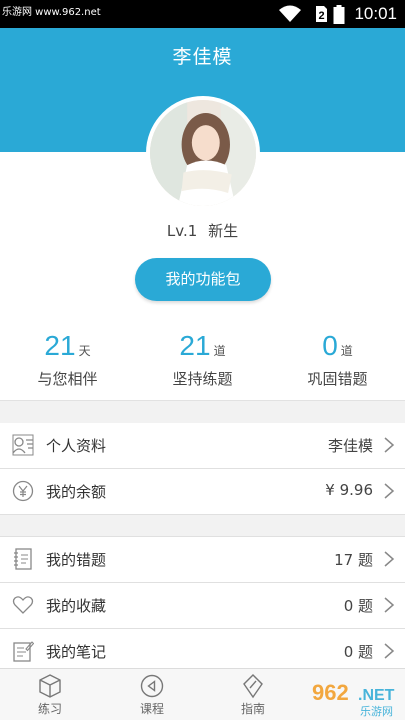 The image size is (405, 720). What do you see at coordinates (202, 57) in the screenshot?
I see `page-title: 李佳模` at bounding box center [202, 57].